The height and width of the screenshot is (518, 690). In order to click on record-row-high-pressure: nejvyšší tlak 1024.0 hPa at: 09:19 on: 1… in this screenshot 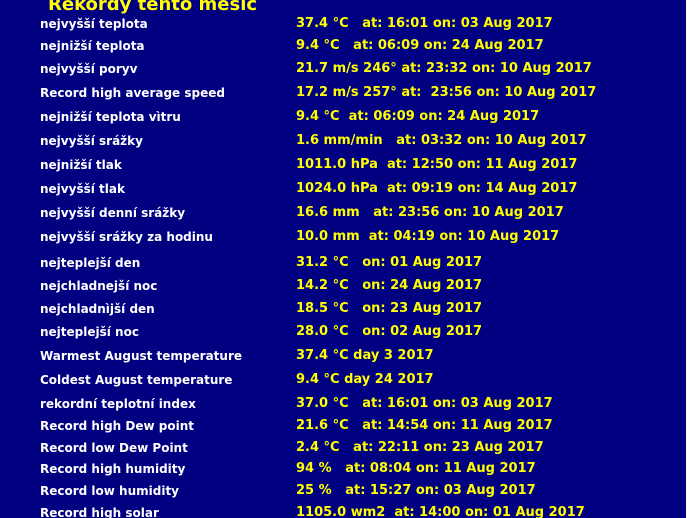, I will do `click(343, 189)`.